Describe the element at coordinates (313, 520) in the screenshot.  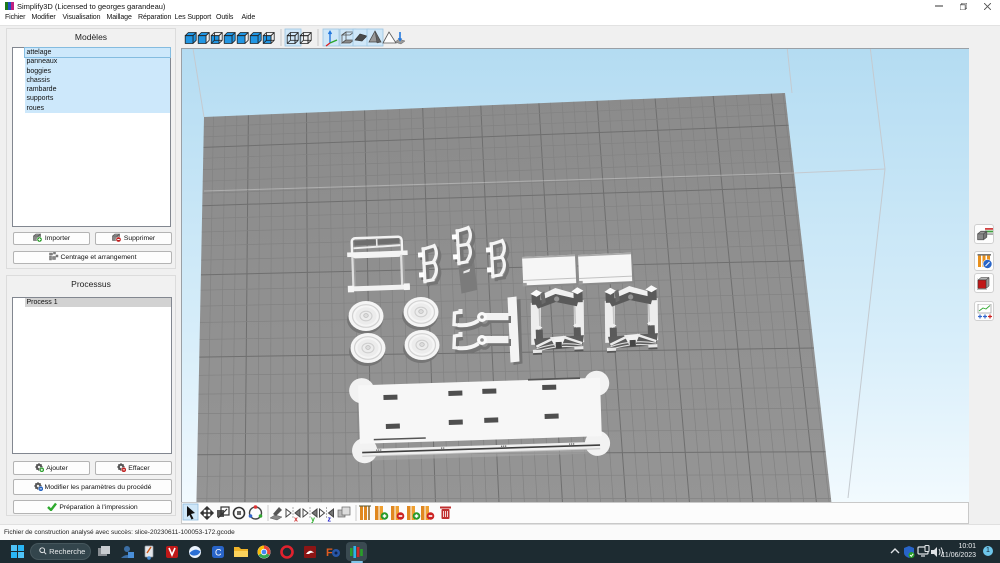
I see `svg-text: y` at that location.